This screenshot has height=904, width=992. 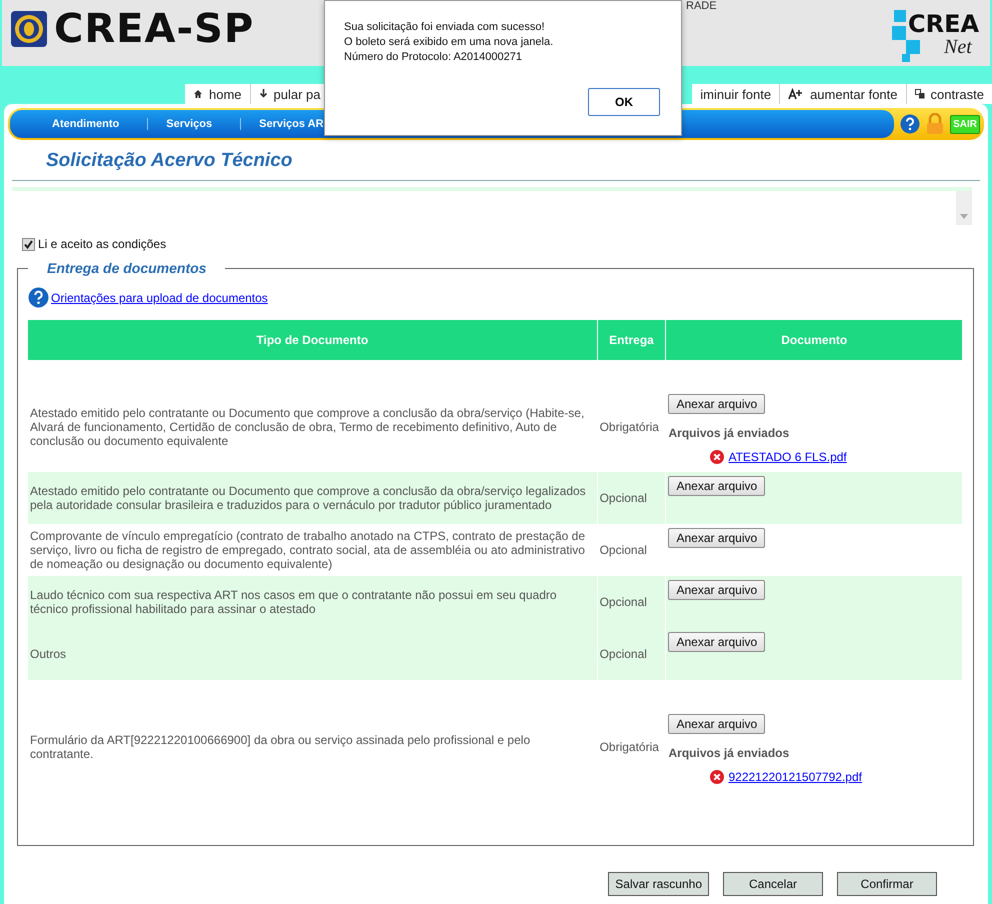 I want to click on terms-checkbox, so click(x=28, y=244).